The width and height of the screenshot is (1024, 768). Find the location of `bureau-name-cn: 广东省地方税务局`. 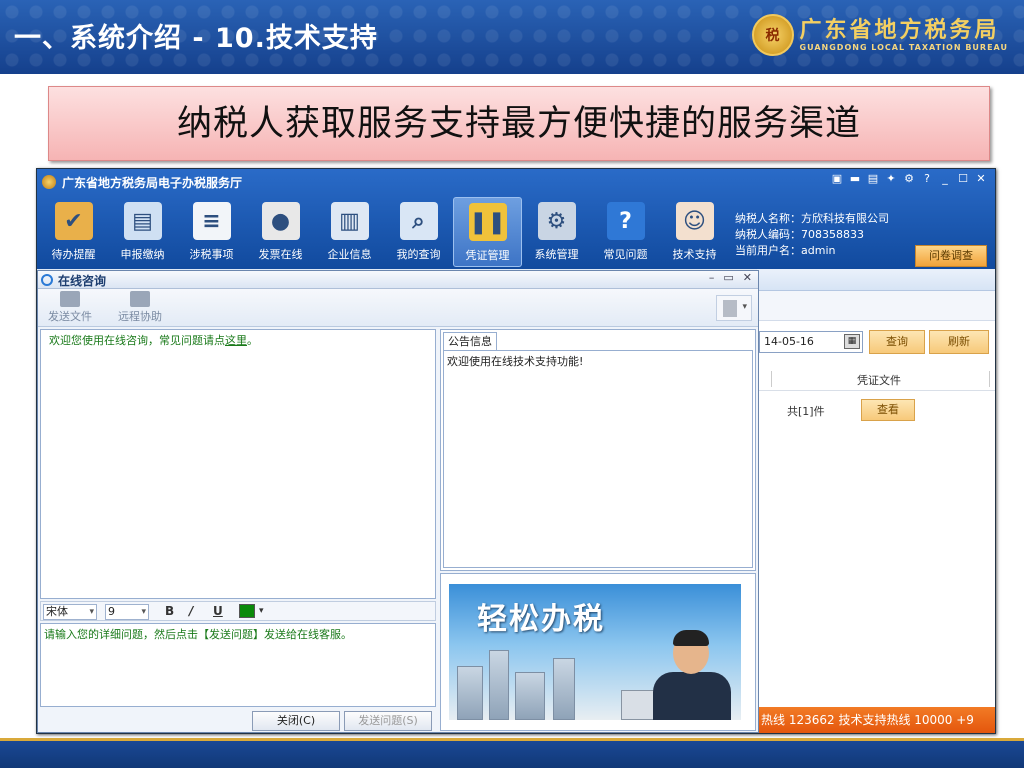

bureau-name-cn: 广东省地方税务局 is located at coordinates (899, 30).